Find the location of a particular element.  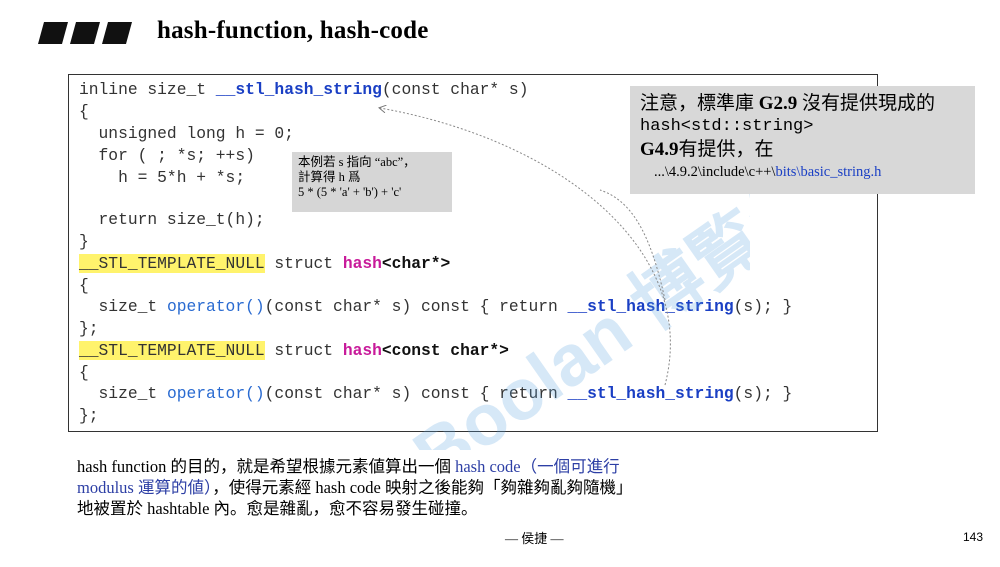

code-line-15: }; is located at coordinates (89, 415).